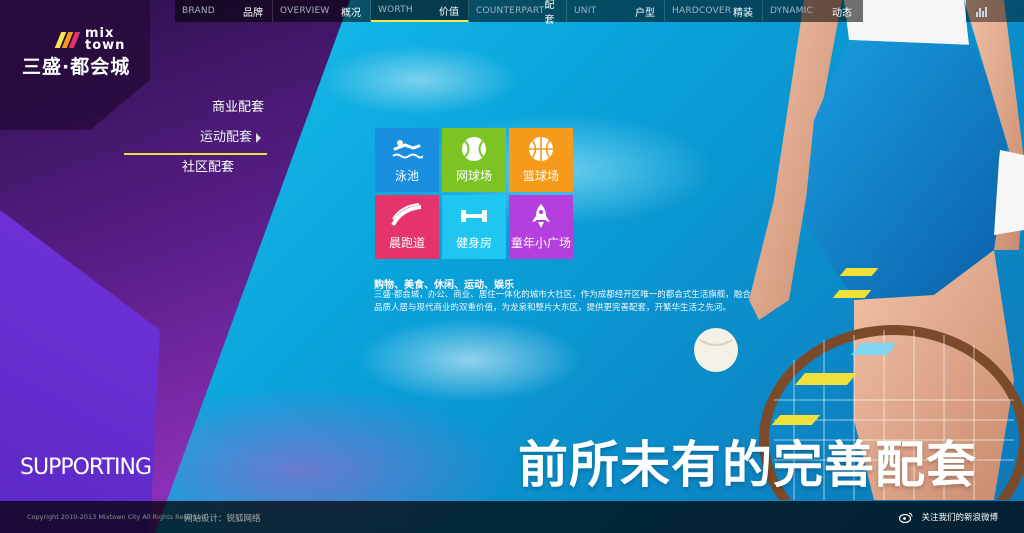 The width and height of the screenshot is (1024, 533). Describe the element at coordinates (395, 10) in the screenshot. I see `nav-item-en: WORTH` at that location.